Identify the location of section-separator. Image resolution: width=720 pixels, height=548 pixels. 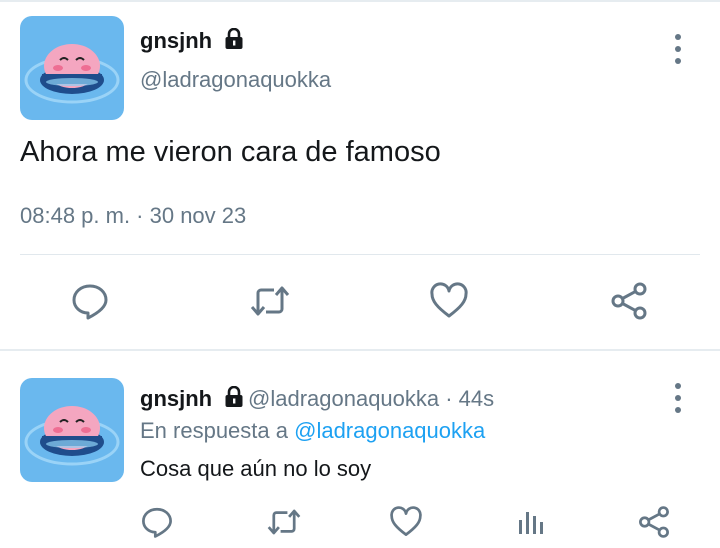
(360, 350).